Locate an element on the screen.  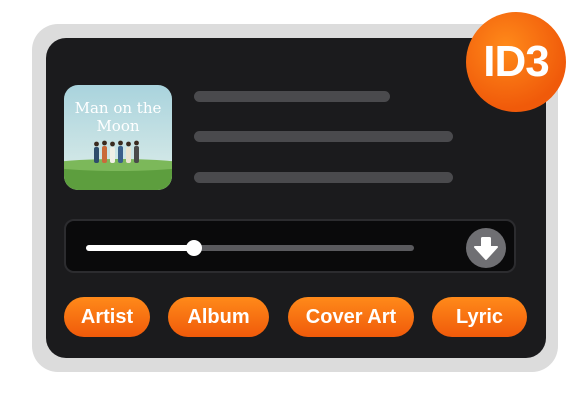
arrow-down-icon is located at coordinates (486, 248).